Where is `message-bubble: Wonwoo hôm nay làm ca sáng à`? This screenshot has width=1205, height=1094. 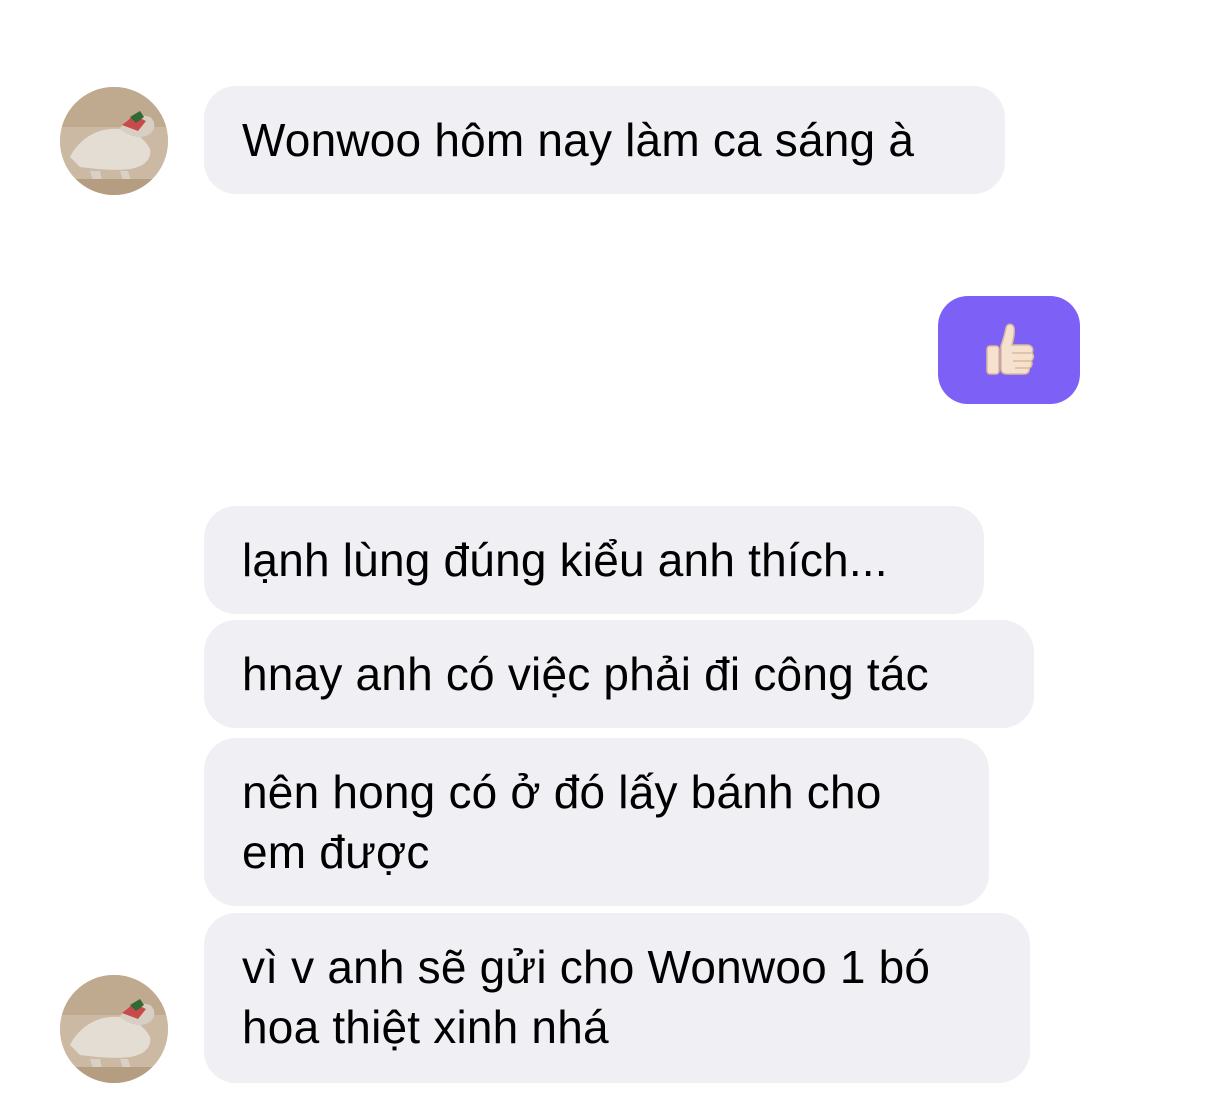
message-bubble: Wonwoo hôm nay làm ca sáng à is located at coordinates (604, 140).